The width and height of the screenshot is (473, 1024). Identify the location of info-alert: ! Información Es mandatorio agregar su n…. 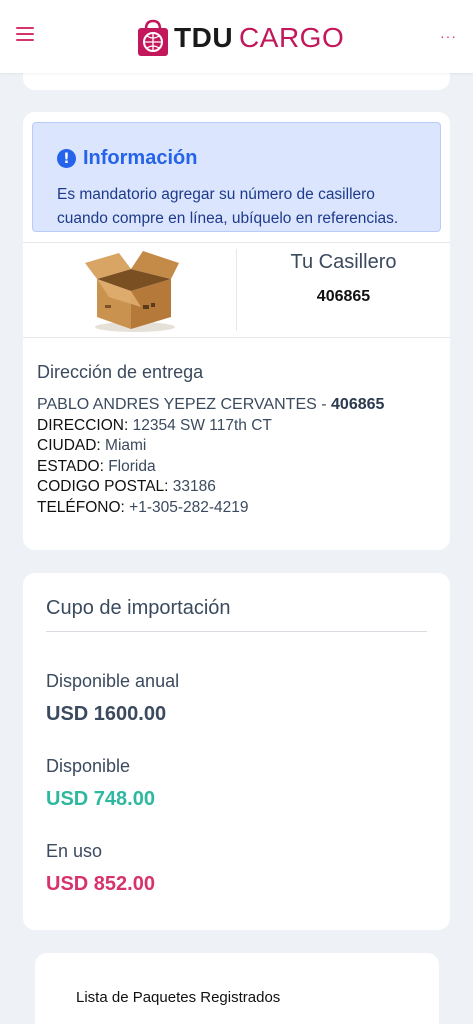
(236, 177).